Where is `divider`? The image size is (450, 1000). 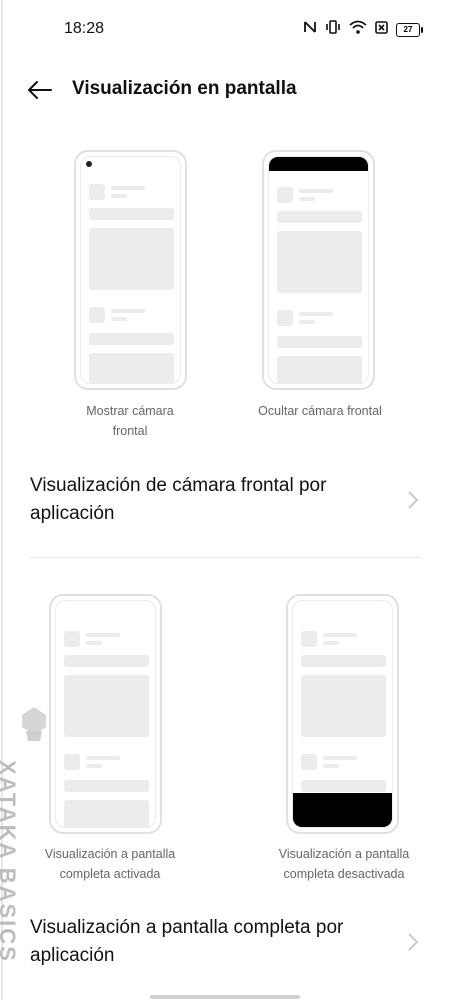 divider is located at coordinates (225, 557).